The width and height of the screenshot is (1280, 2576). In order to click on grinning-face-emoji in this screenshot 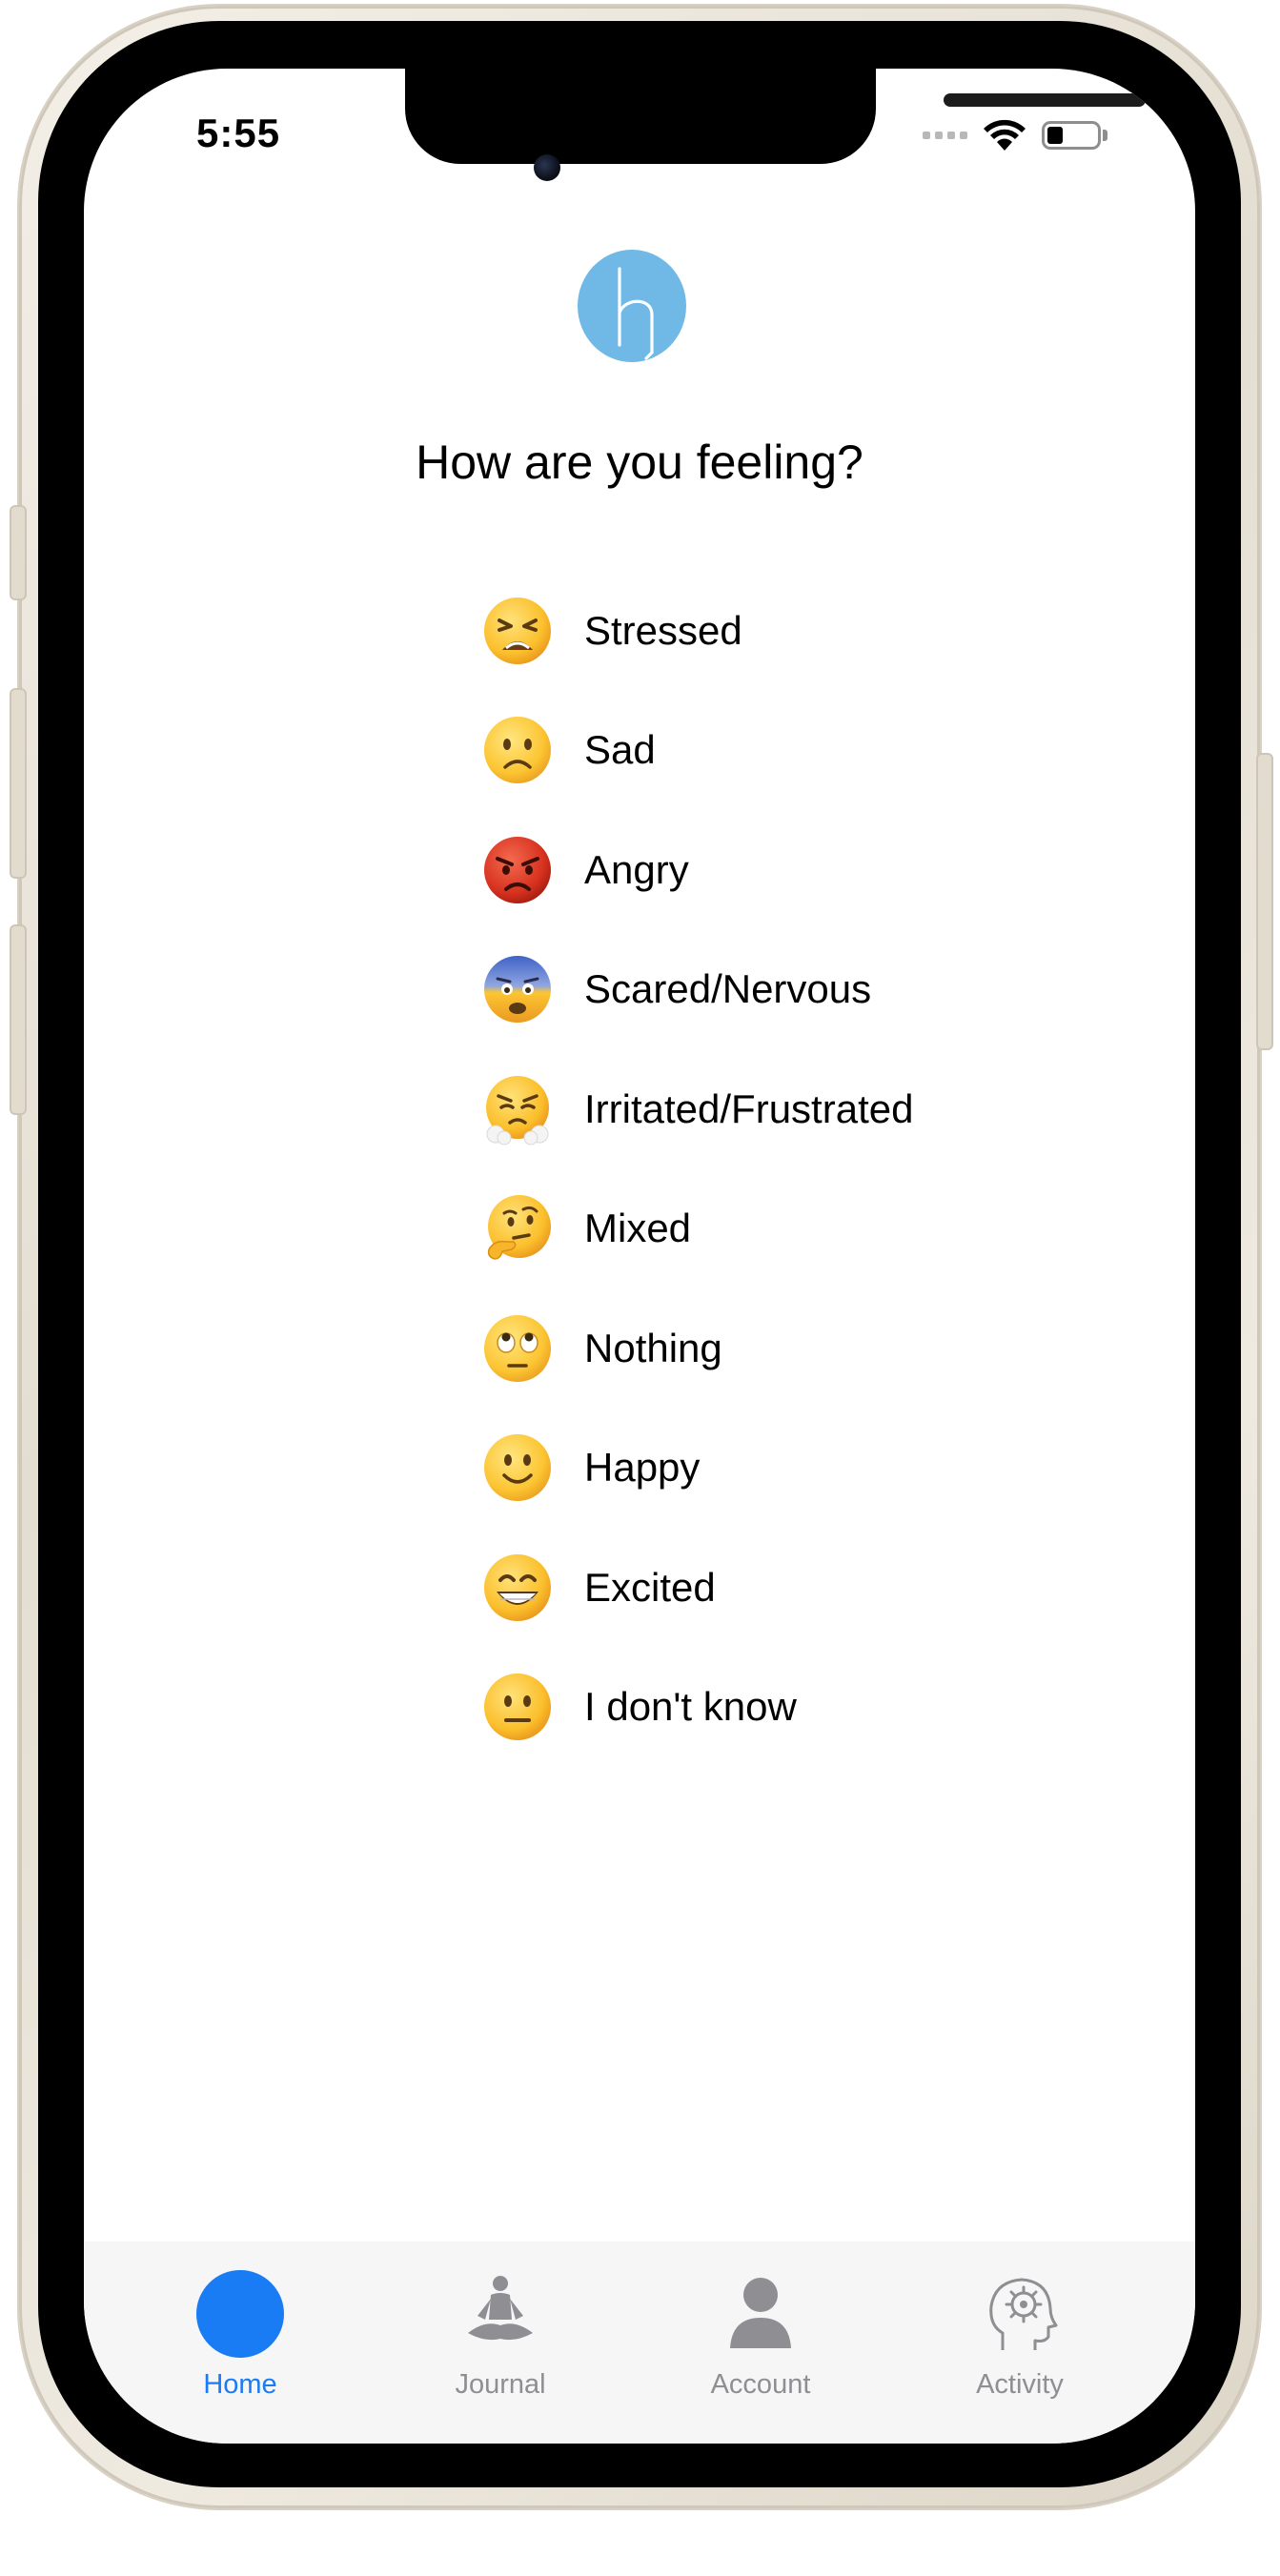, I will do `click(517, 1587)`.